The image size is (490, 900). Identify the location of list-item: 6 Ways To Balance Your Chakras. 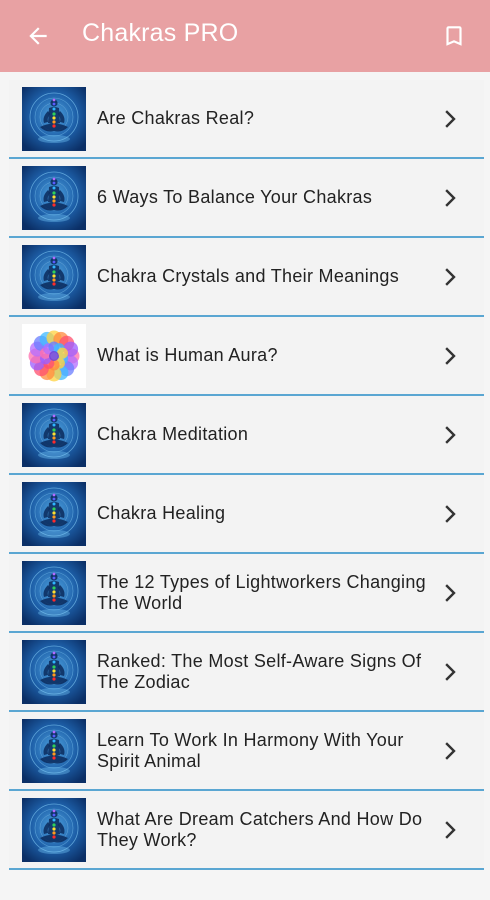
(246, 198).